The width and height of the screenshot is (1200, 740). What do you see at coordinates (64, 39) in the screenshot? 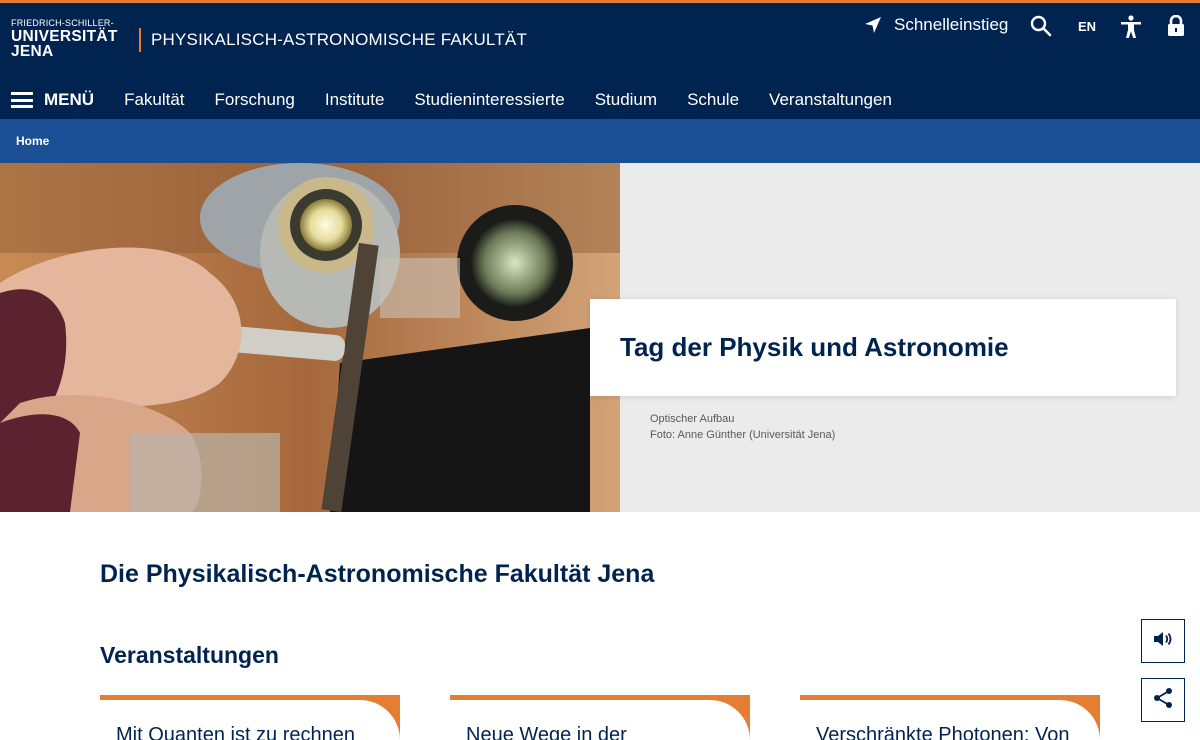
I see `university-logo: FRIEDRICH-SCHILLER- UNIVERSITÄT JENA` at bounding box center [64, 39].